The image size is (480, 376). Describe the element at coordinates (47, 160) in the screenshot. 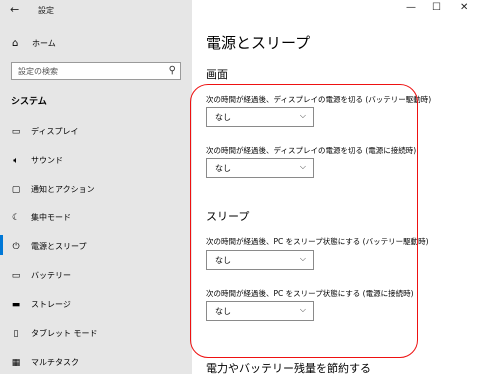

I see `sidebar-item-label: サウンド` at that location.